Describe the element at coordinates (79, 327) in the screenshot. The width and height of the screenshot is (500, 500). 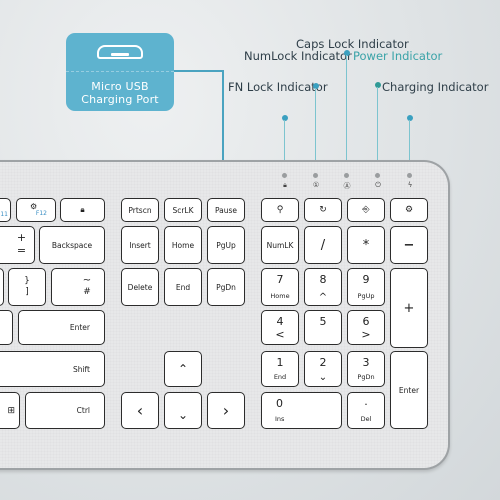
I see `key-enter-label: Enter` at that location.